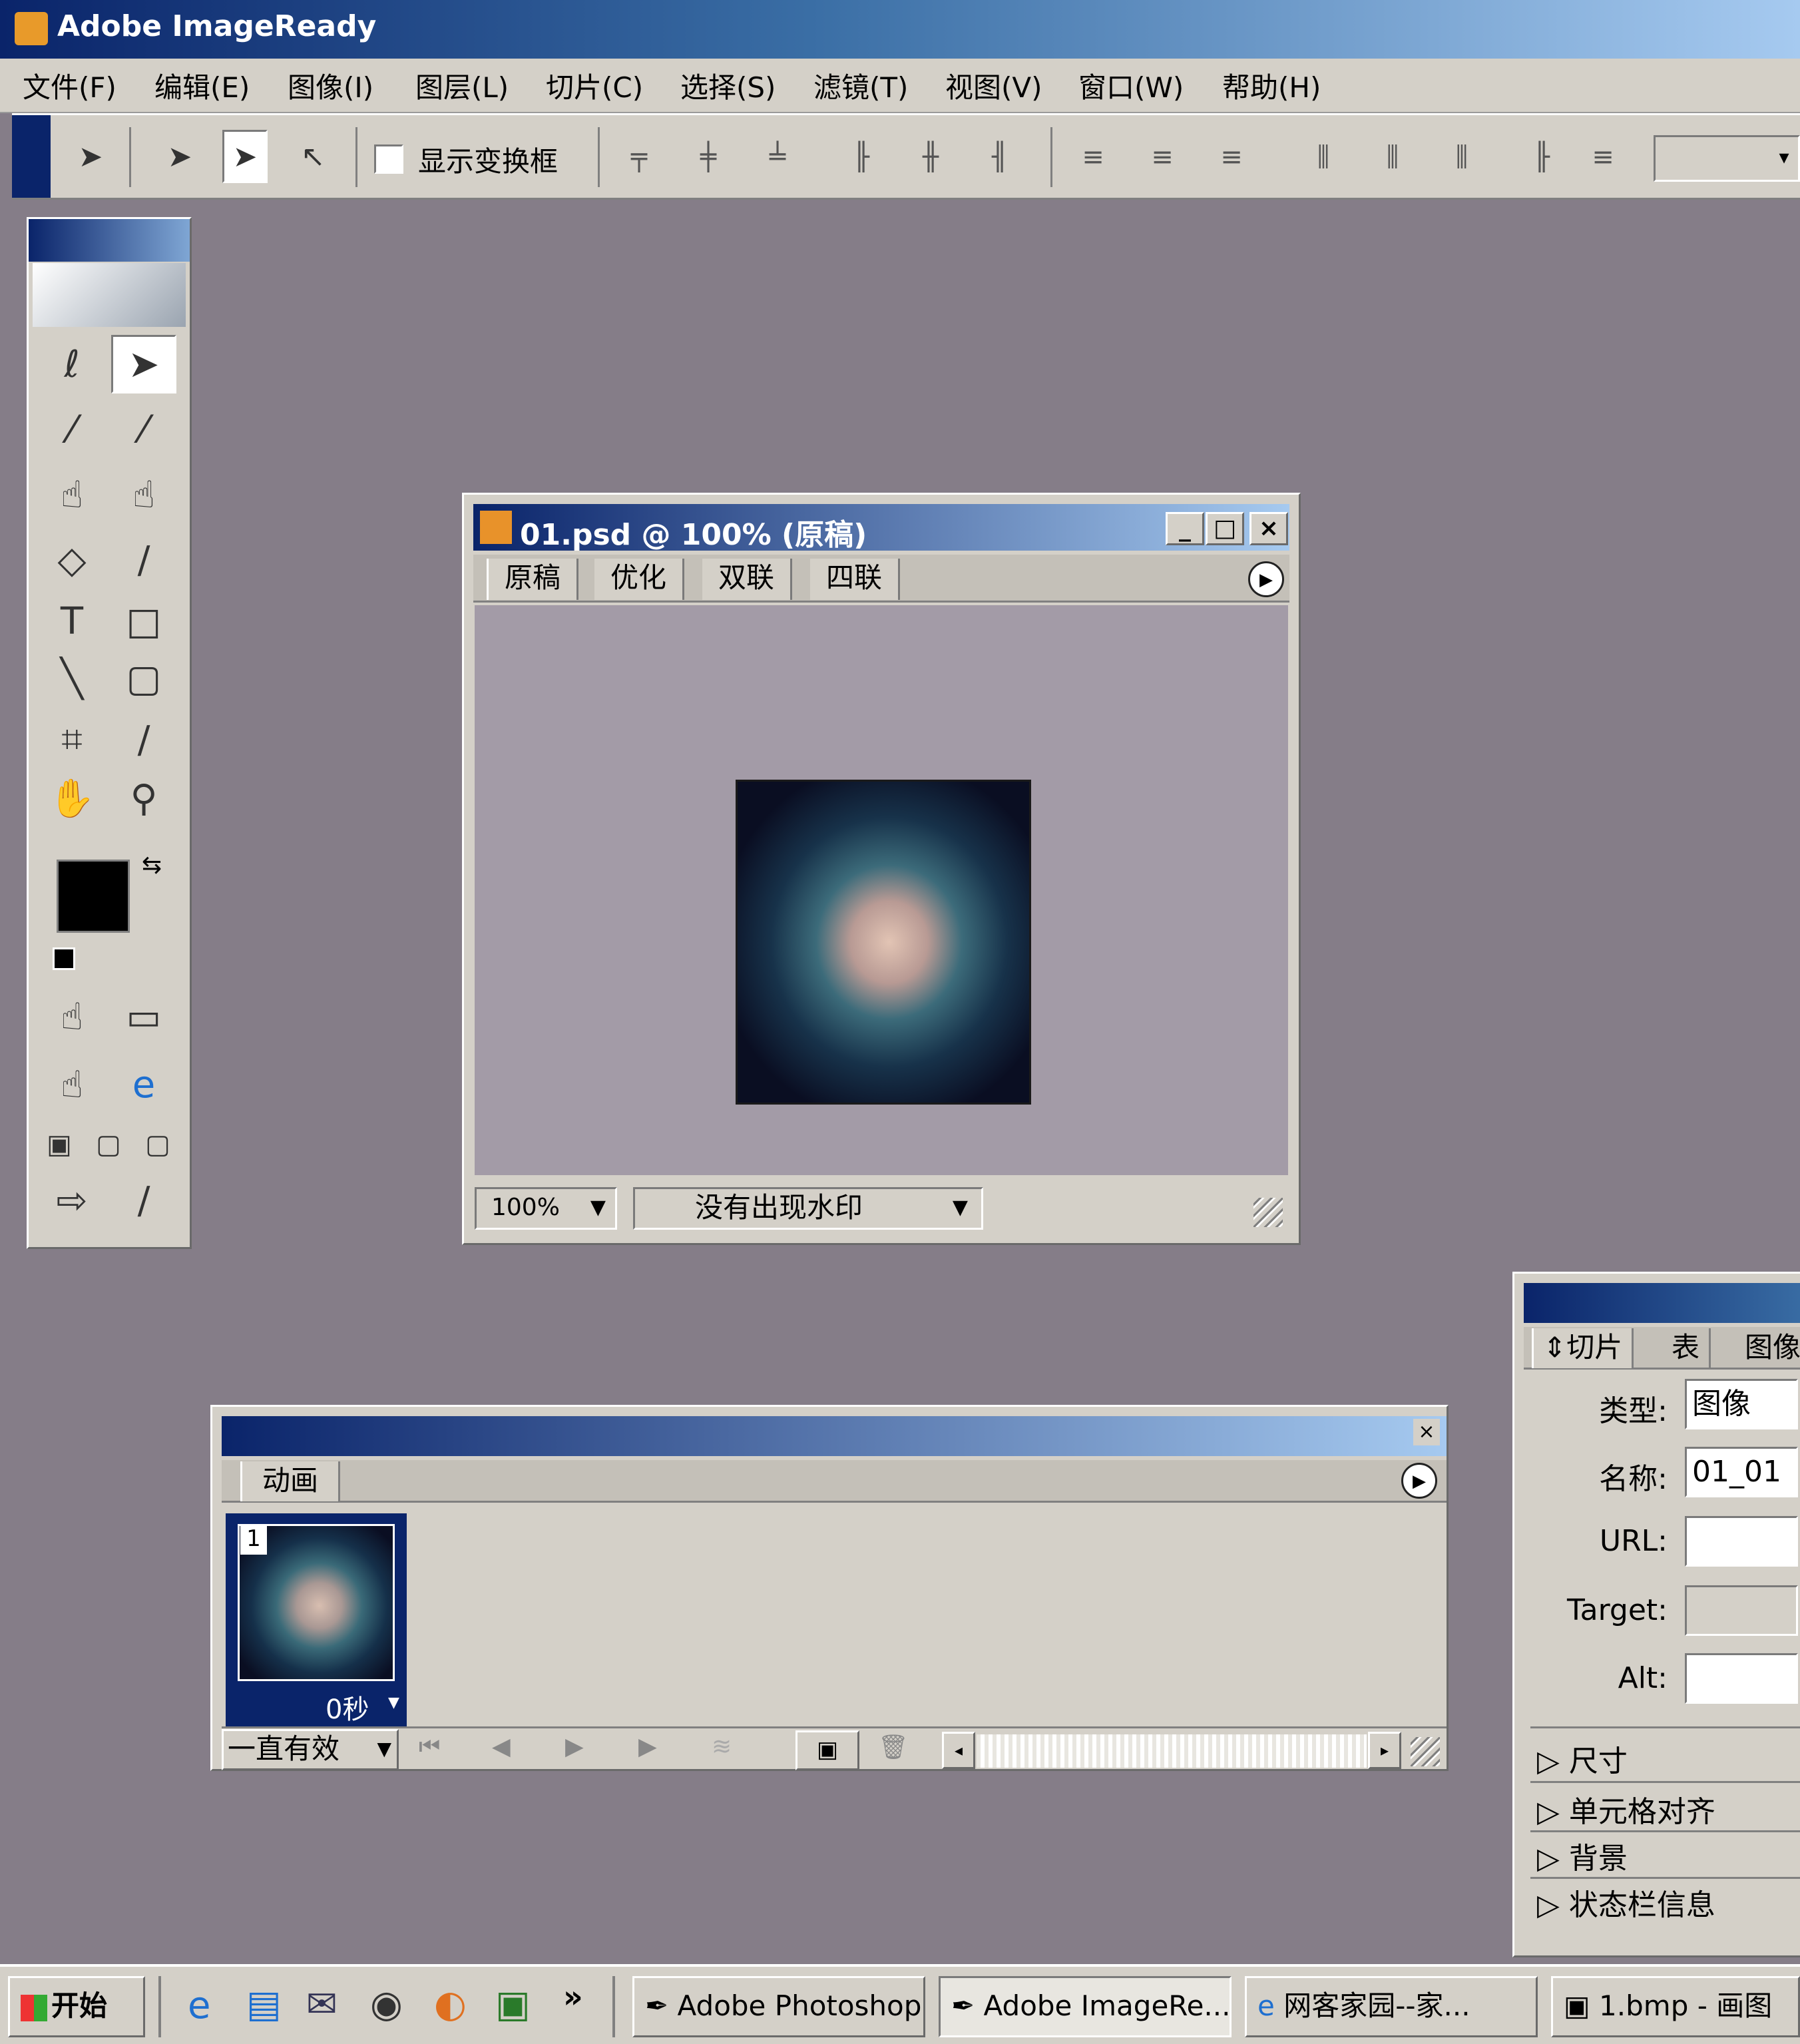 The width and height of the screenshot is (1800, 2044). I want to click on duplicate-frame-icon: ▣, so click(827, 1750).